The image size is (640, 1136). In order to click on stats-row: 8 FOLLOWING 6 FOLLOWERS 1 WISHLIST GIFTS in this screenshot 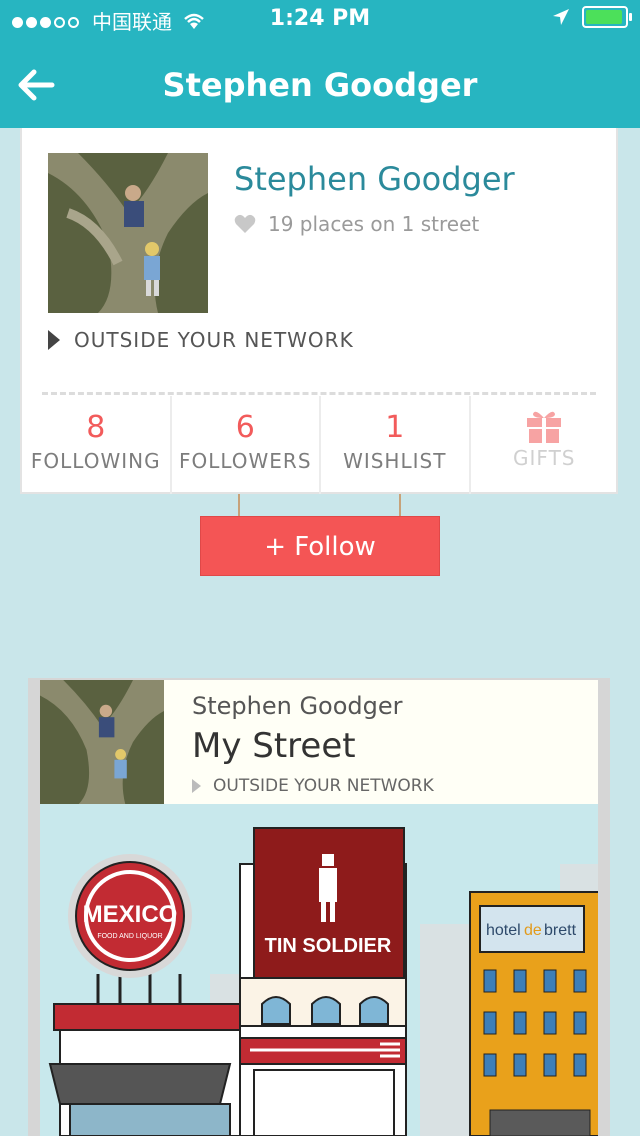, I will do `click(320, 445)`.